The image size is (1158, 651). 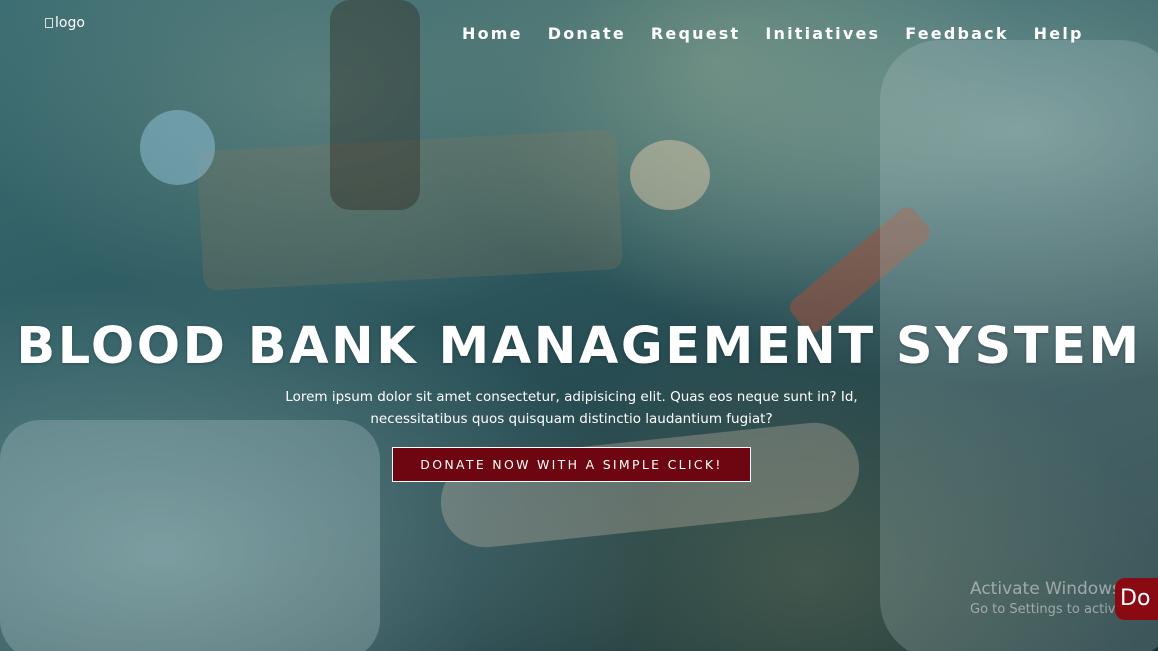 I want to click on donate-now-button: DONATE NOW WITH A SIMPLE CLICK!, so click(x=571, y=464).